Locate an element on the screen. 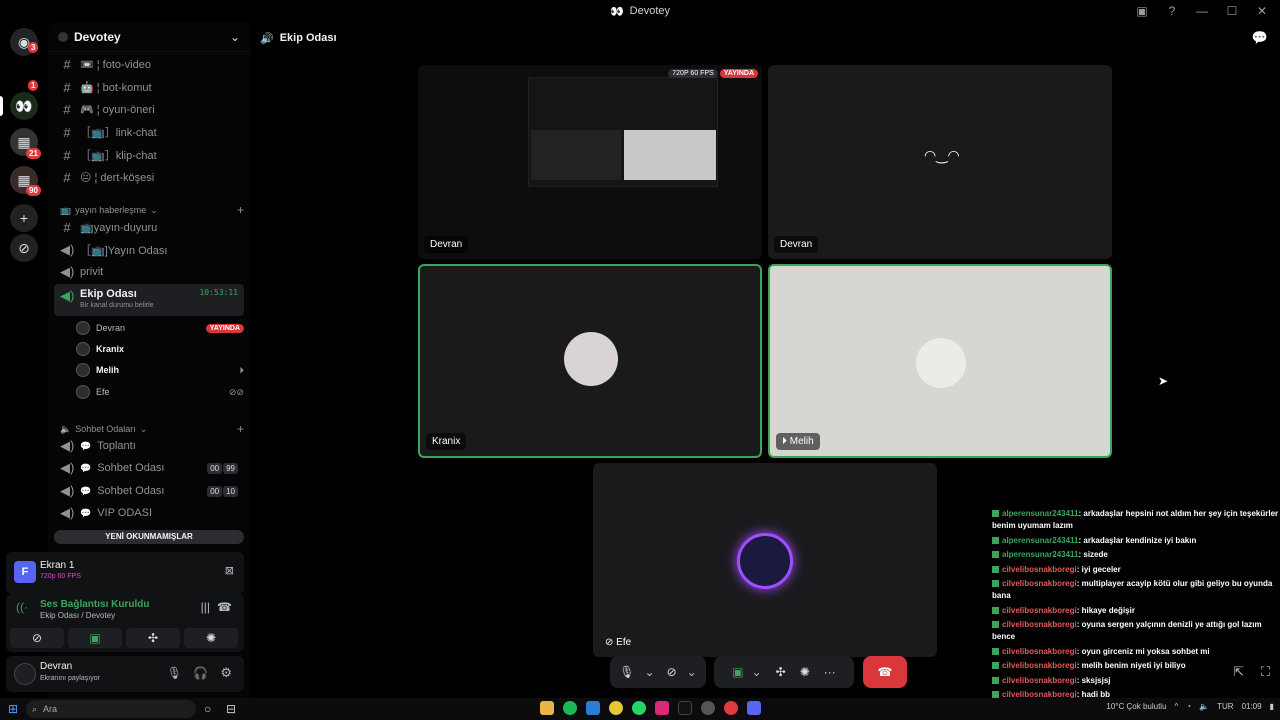 Image resolution: width=1280 pixels, height=720 pixels. channel-item: ◀) 💬 Sohbet Odası 00 10 is located at coordinates (149, 491).